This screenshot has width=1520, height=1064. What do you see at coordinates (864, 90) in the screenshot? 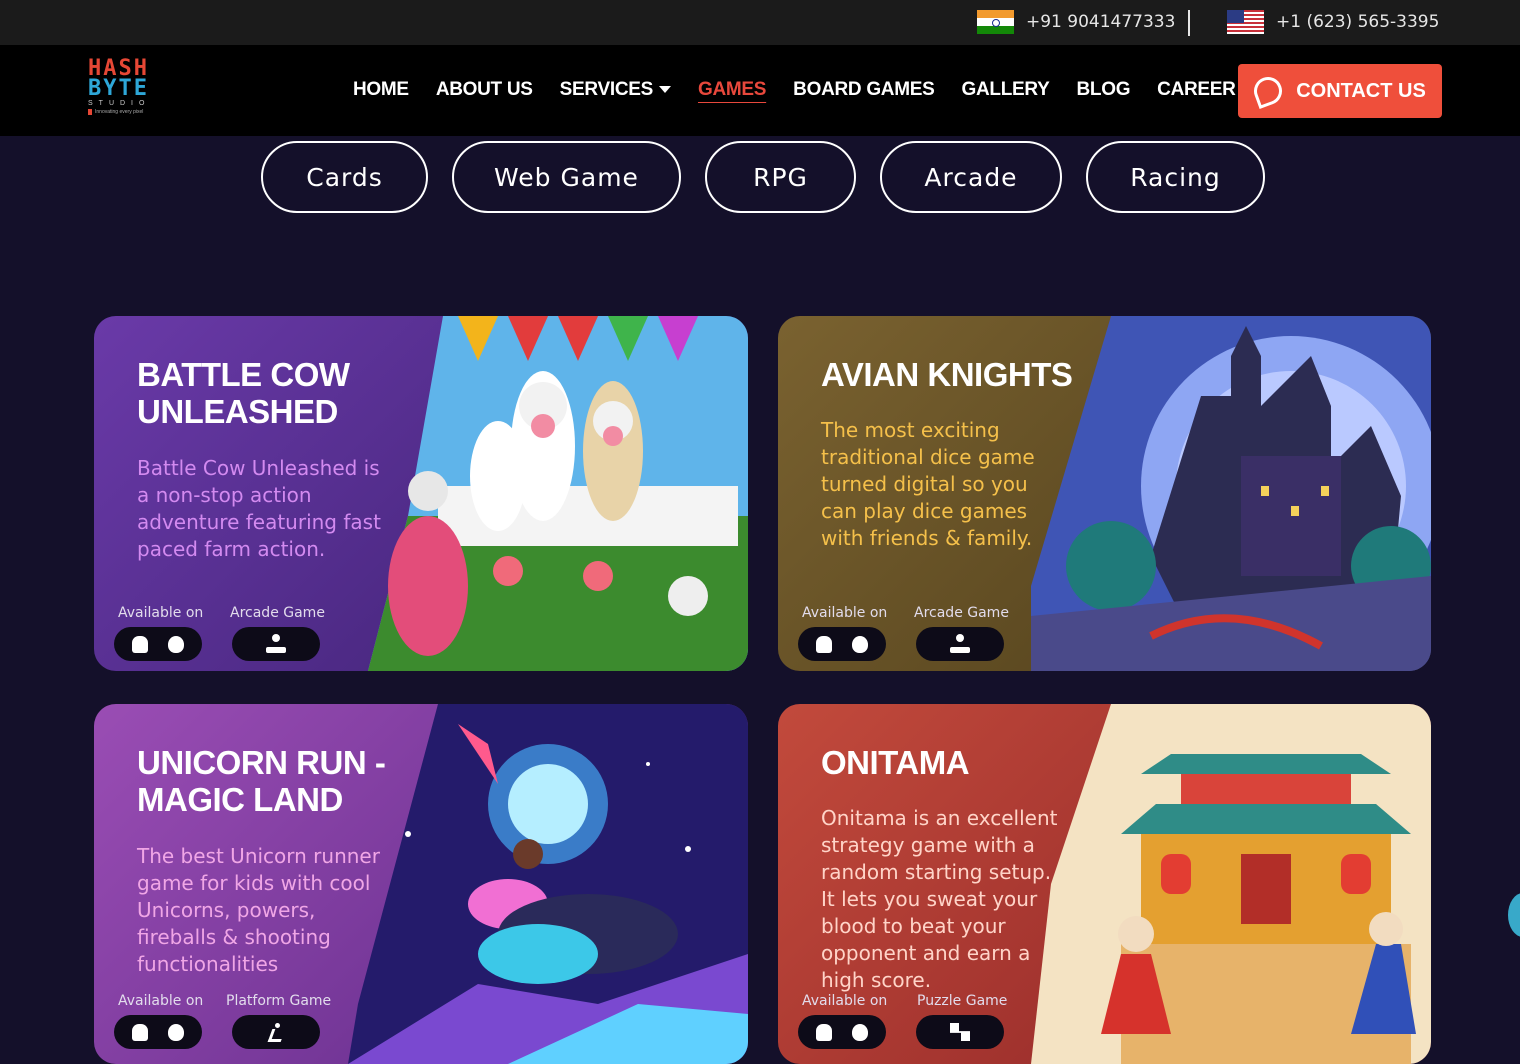
I see `nav-board-games: BOARD GAMES` at bounding box center [864, 90].